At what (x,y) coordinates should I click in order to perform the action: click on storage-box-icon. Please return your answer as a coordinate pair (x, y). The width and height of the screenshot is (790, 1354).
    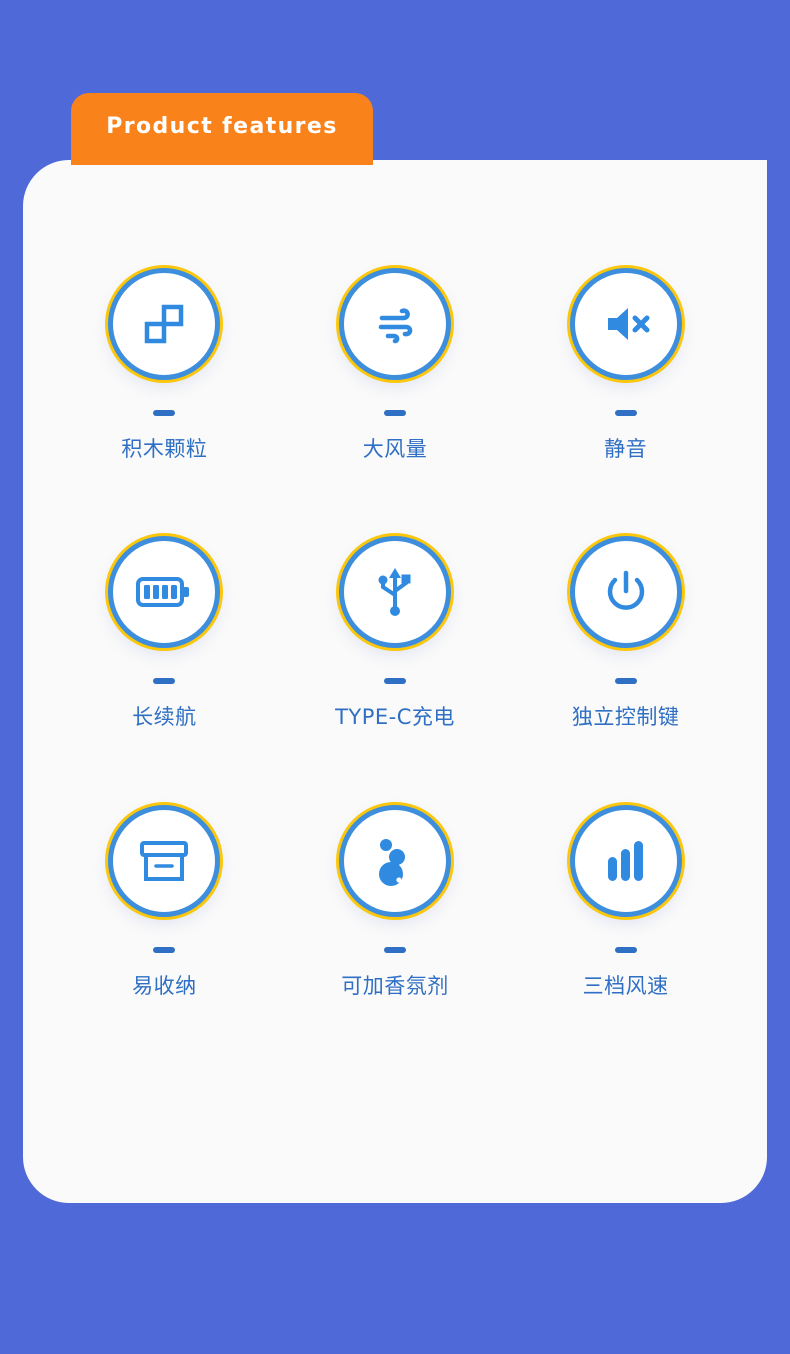
    Looking at the image, I should click on (164, 861).